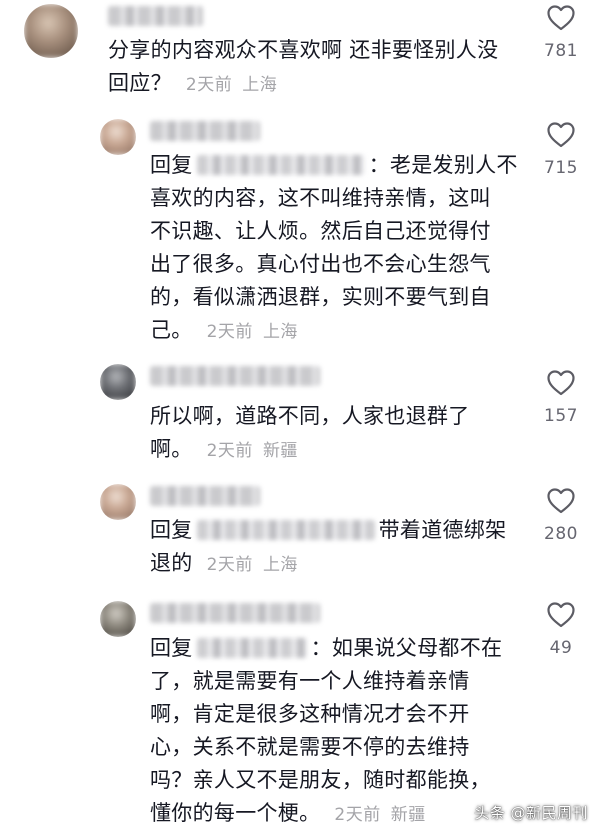 This screenshot has width=600, height=831. Describe the element at coordinates (561, 630) in the screenshot. I see `like-button: 49` at that location.